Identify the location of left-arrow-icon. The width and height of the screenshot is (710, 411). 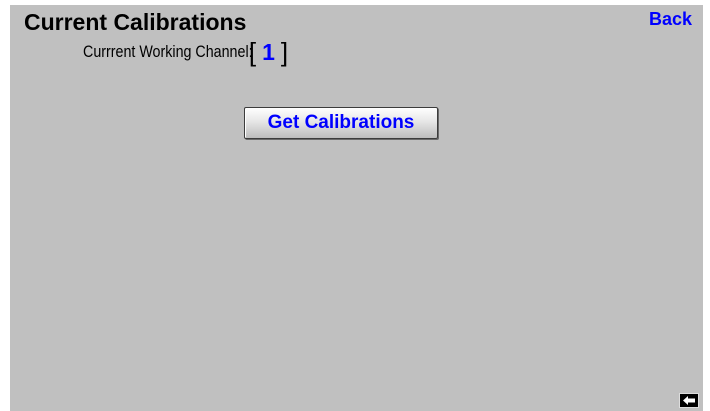
(689, 400).